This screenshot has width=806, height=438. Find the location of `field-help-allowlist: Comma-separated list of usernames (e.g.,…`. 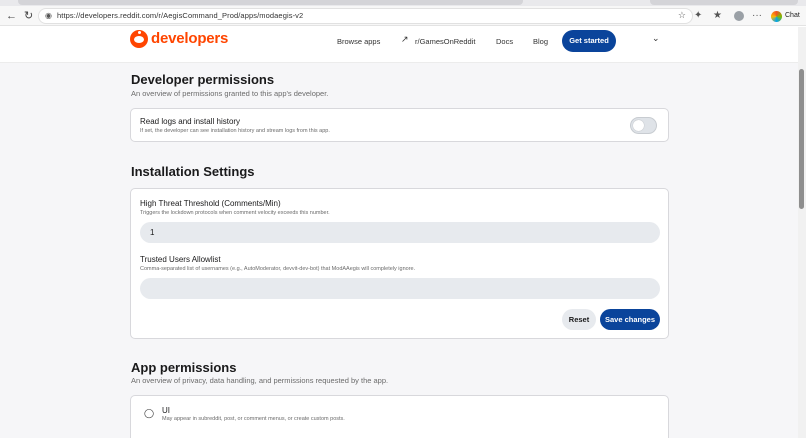

field-help-allowlist: Comma-separated list of usernames (e.g.,… is located at coordinates (278, 269).